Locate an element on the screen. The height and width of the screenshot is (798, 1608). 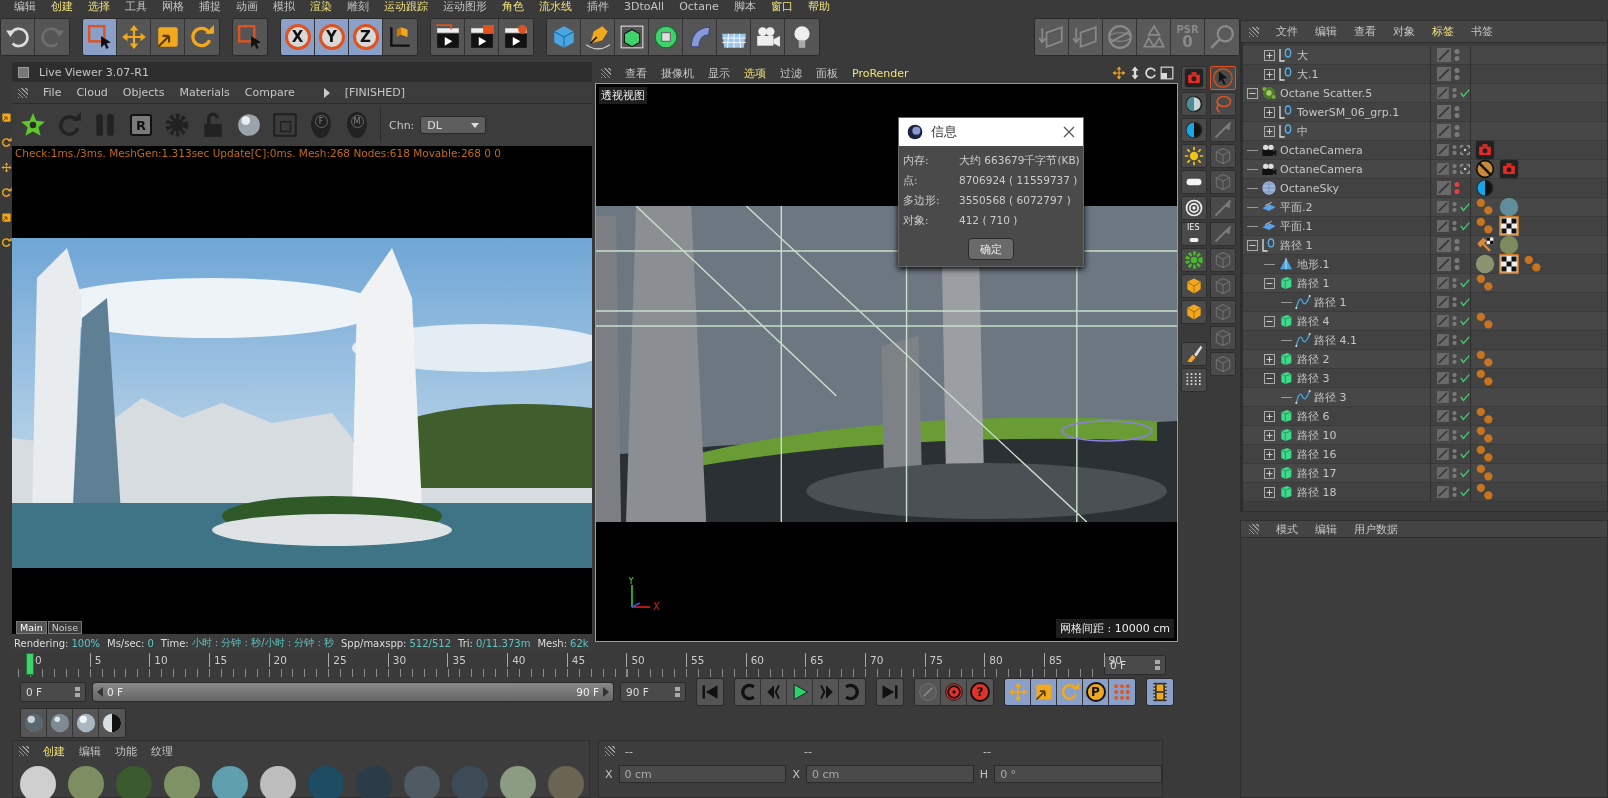
axis-button: X is located at coordinates (298, 37).